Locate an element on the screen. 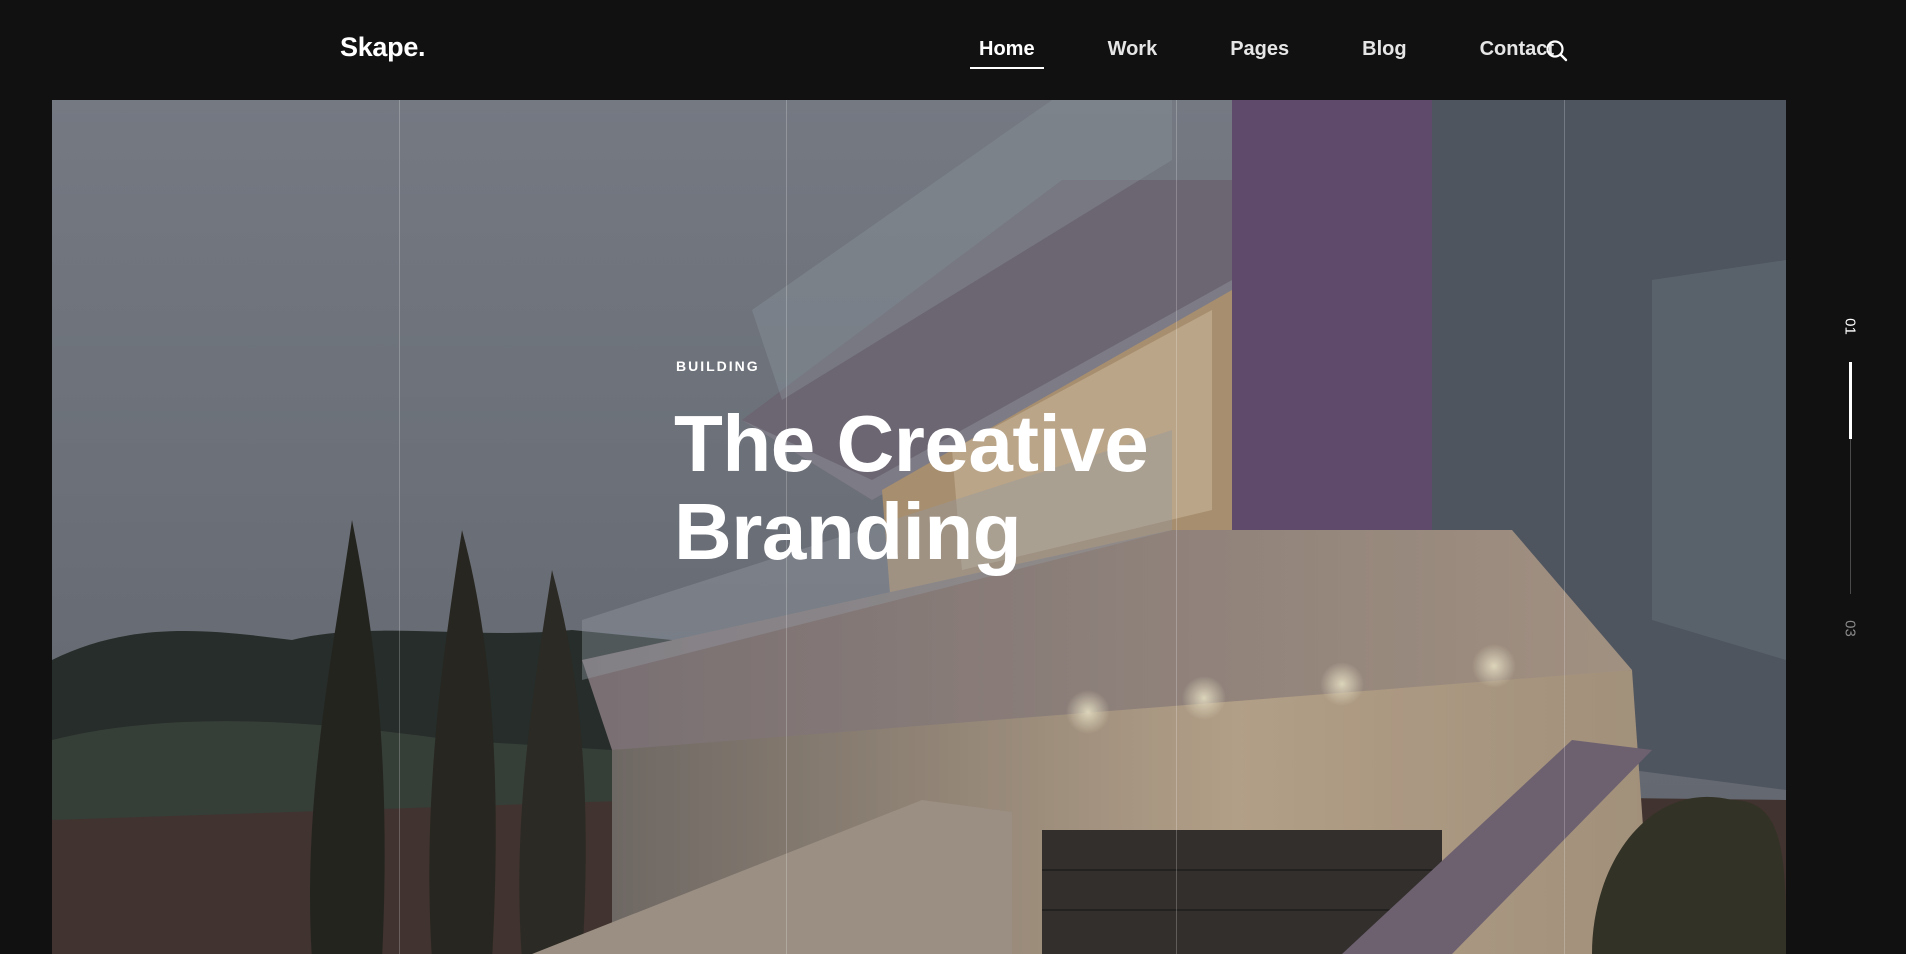 Image resolution: width=1906 pixels, height=954 pixels. slide-progress-fill is located at coordinates (1850, 400).